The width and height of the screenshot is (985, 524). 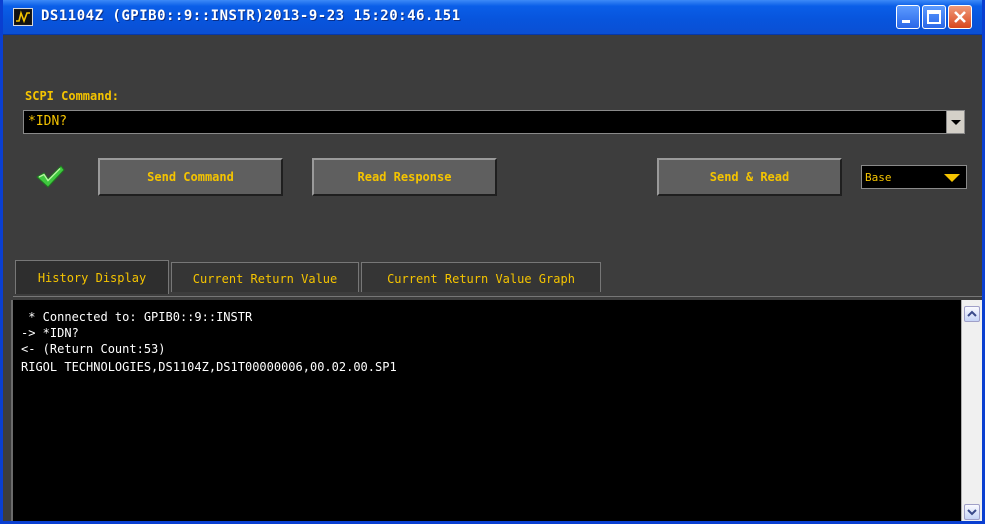 I want to click on read-response-button: Read Response, so click(x=404, y=177).